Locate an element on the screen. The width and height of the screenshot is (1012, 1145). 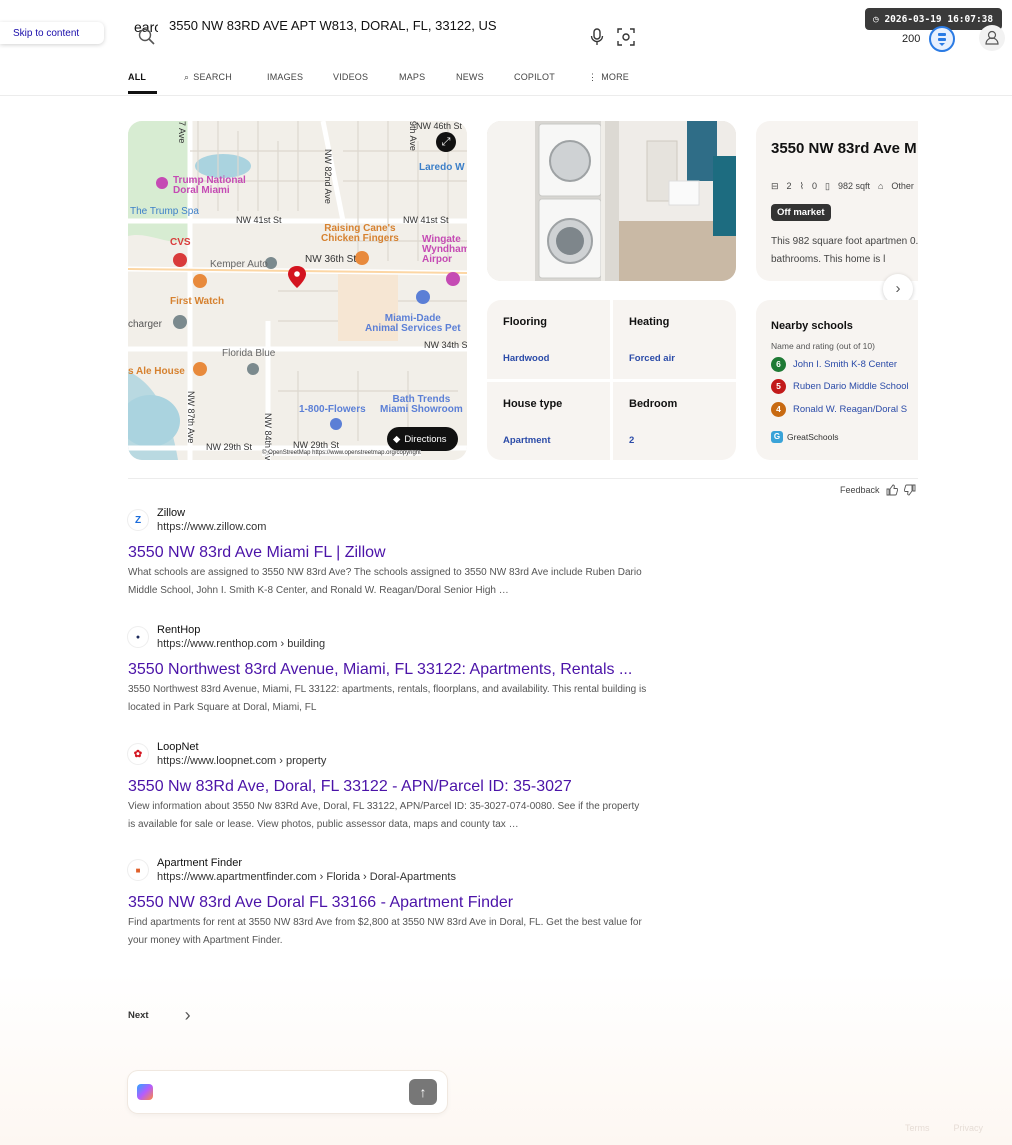
tab-maps: MAPS is located at coordinates (427, 83).